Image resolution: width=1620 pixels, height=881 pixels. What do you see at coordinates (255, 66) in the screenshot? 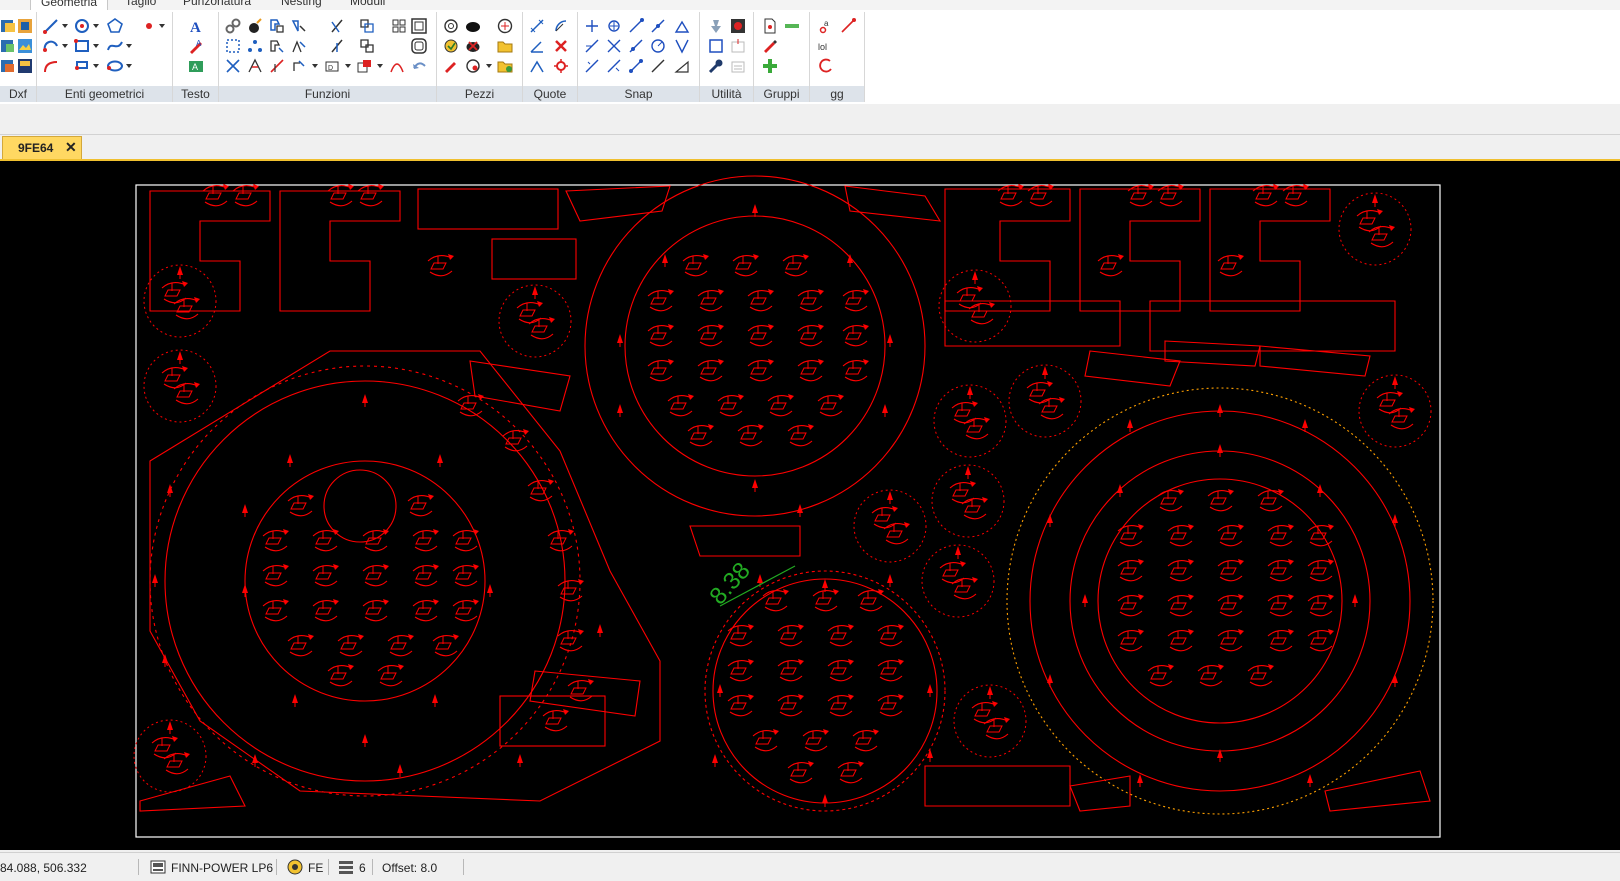
I see `chamfer-icon` at bounding box center [255, 66].